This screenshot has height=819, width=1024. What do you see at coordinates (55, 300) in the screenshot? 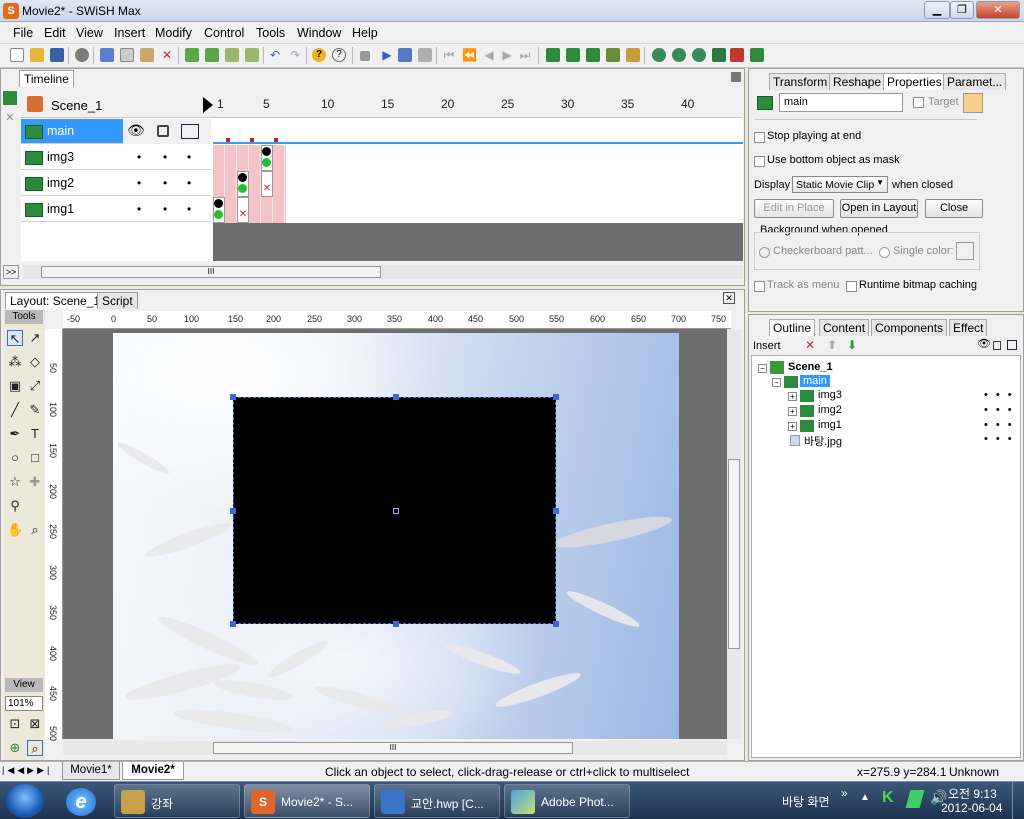
I see `tab-layout: Layout: Scene_1` at bounding box center [55, 300].